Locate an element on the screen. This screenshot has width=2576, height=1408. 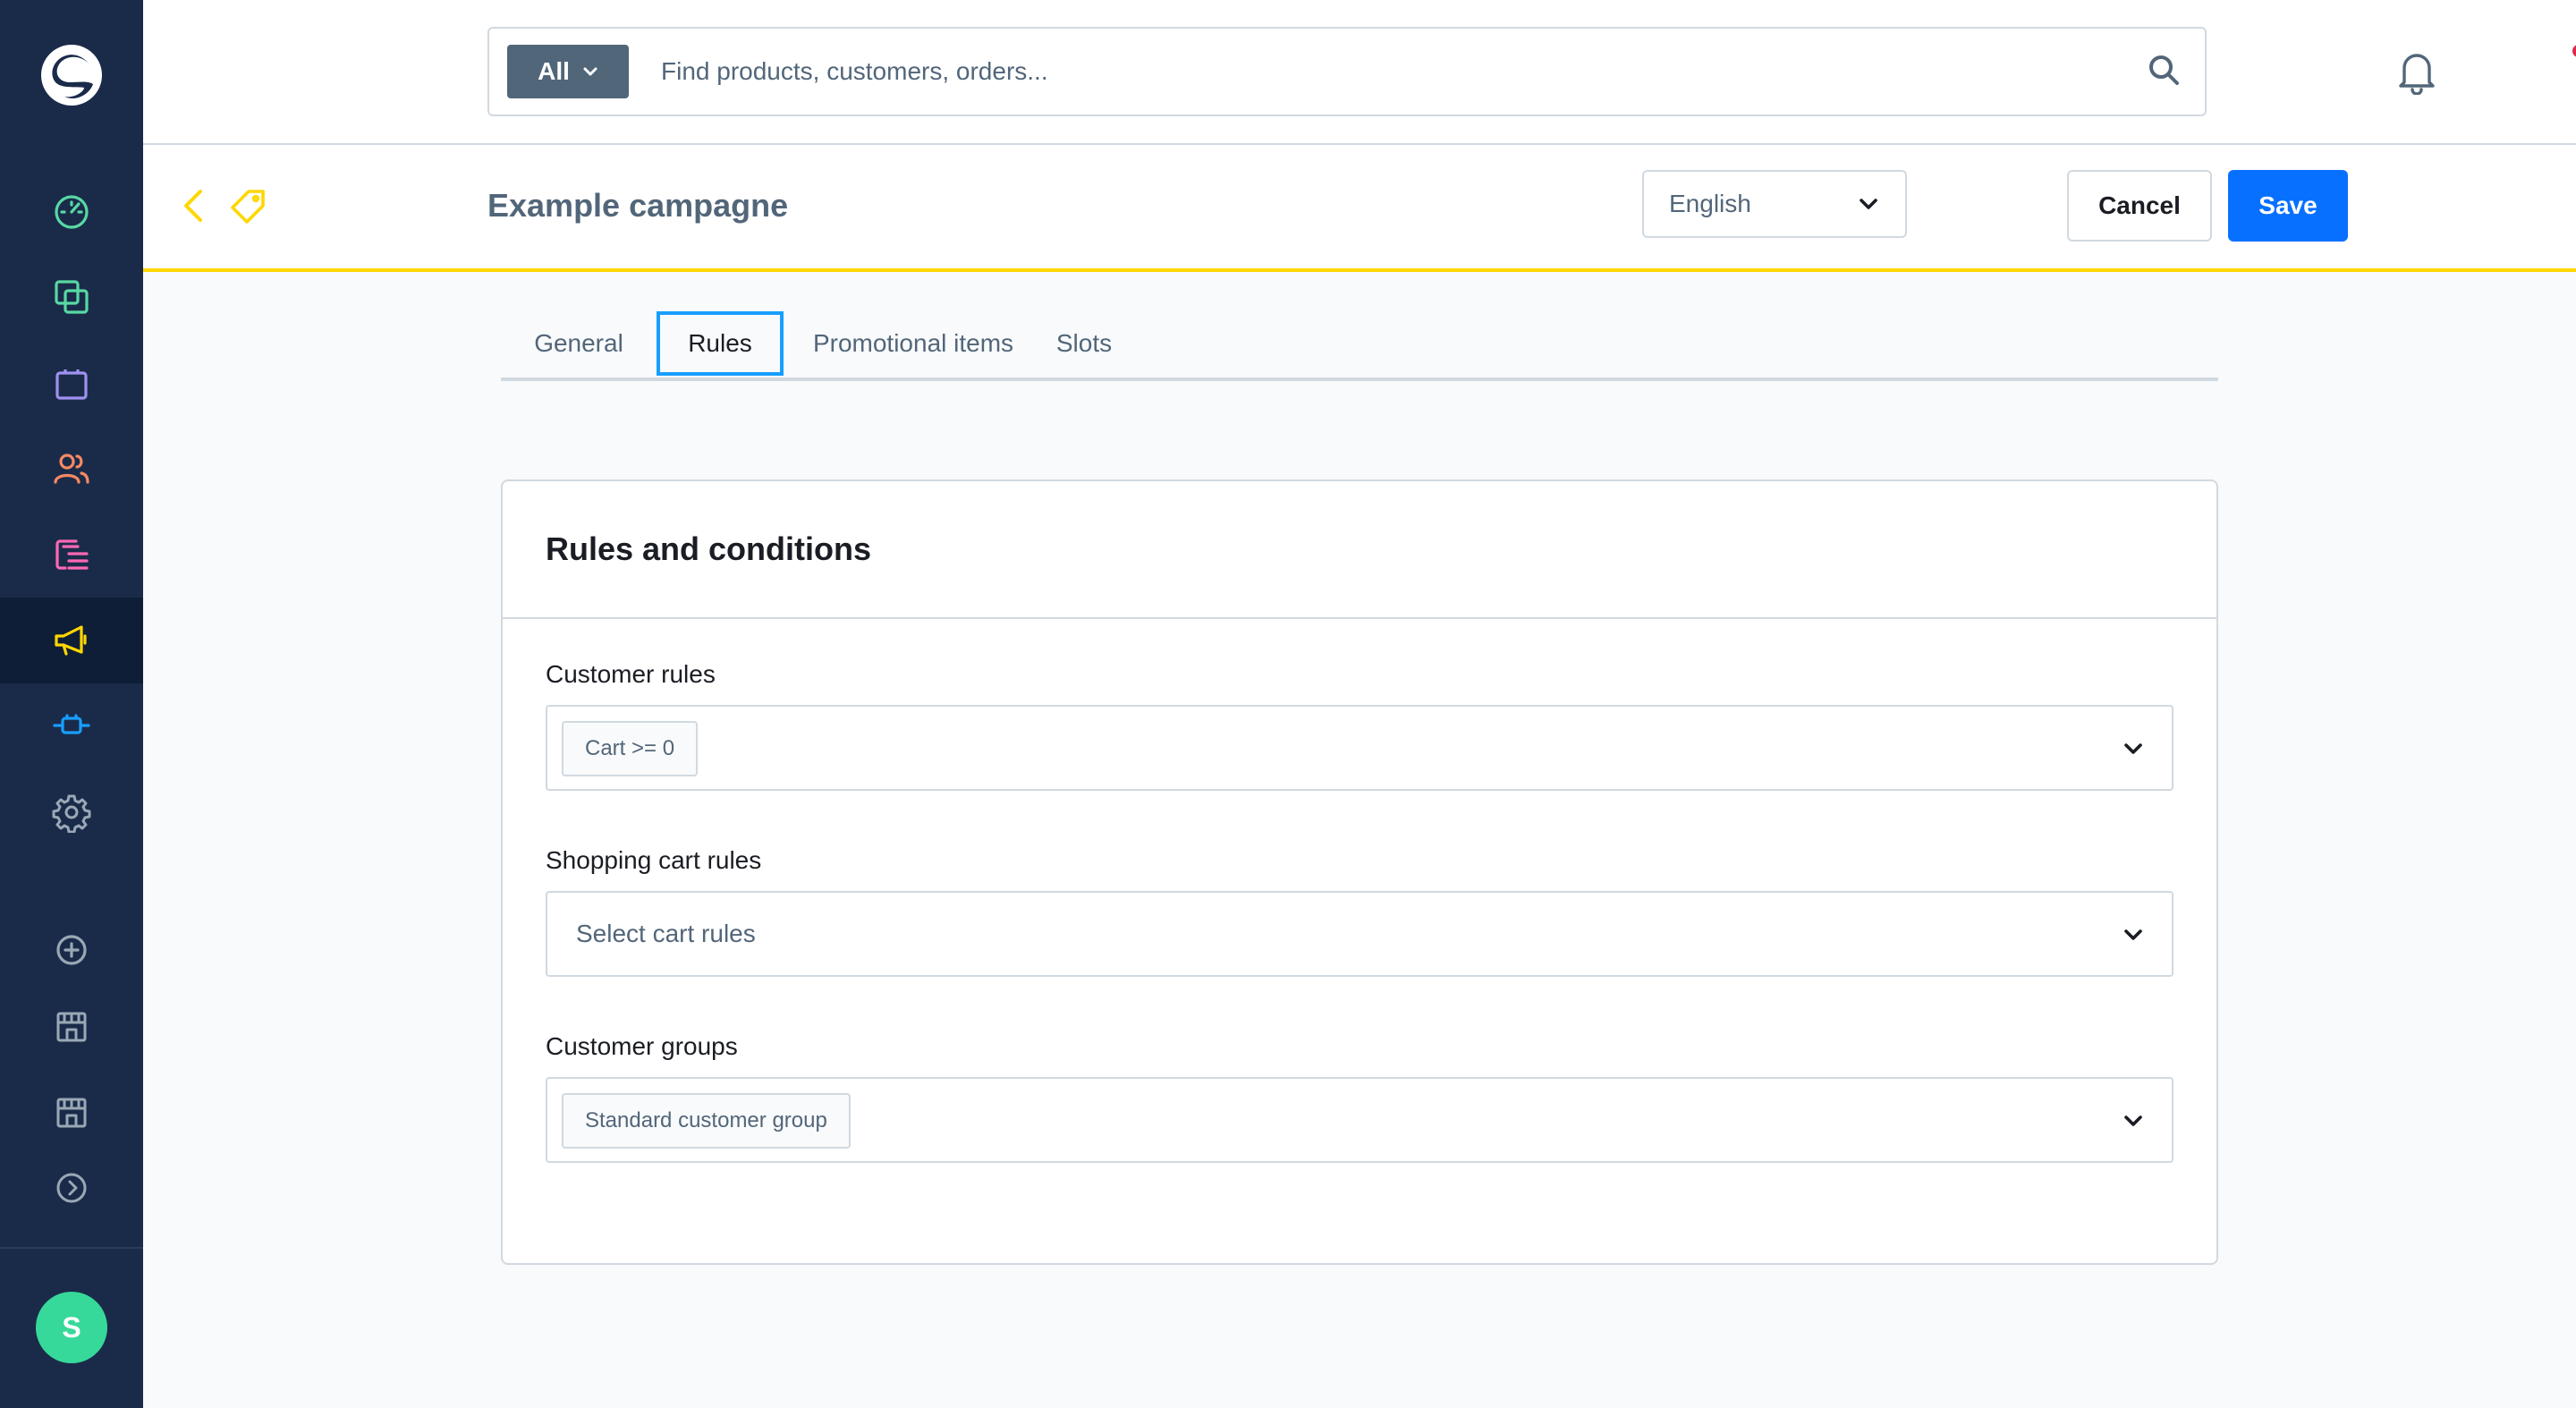
sidebar: S is located at coordinates (71, 704).